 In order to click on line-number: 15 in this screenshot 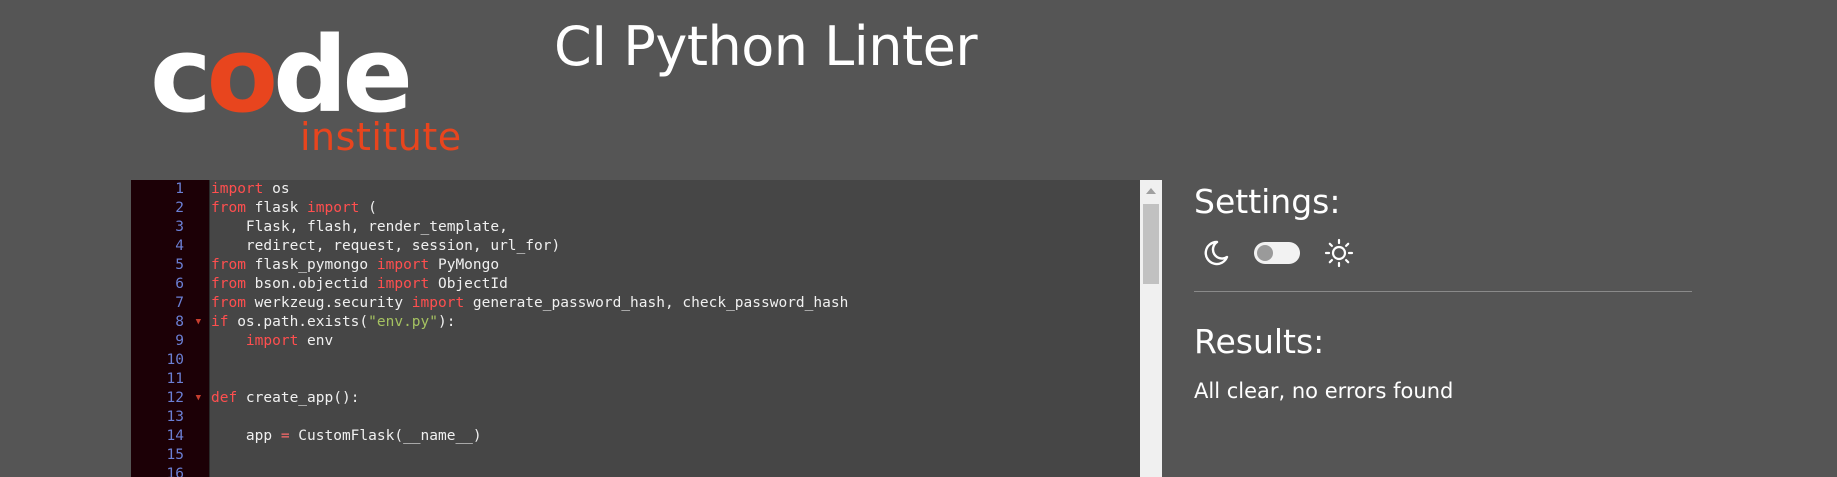, I will do `click(170, 455)`.